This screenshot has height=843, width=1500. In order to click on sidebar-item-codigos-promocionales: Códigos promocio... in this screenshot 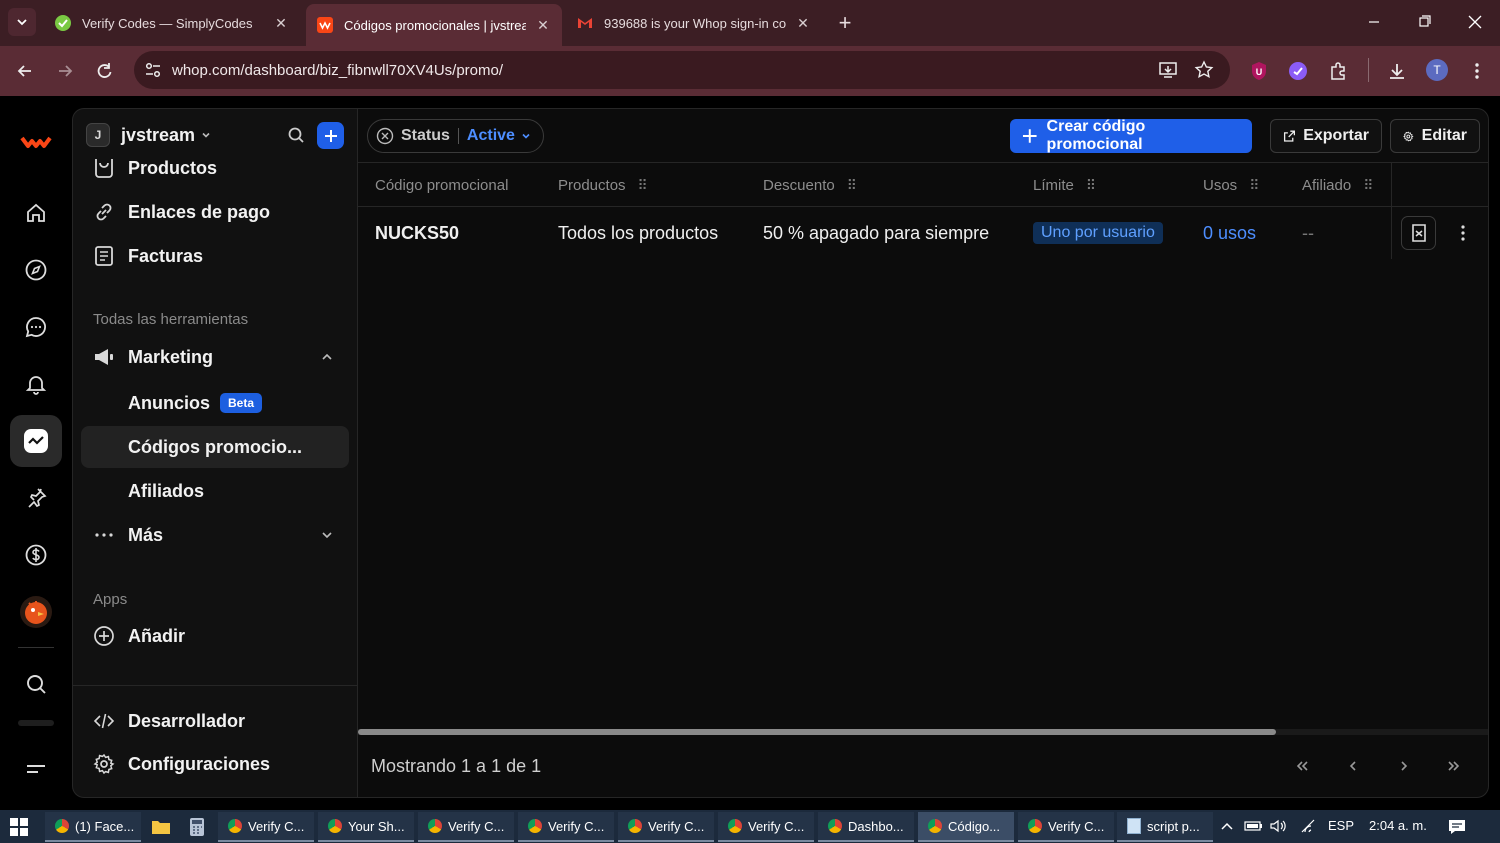, I will do `click(215, 447)`.